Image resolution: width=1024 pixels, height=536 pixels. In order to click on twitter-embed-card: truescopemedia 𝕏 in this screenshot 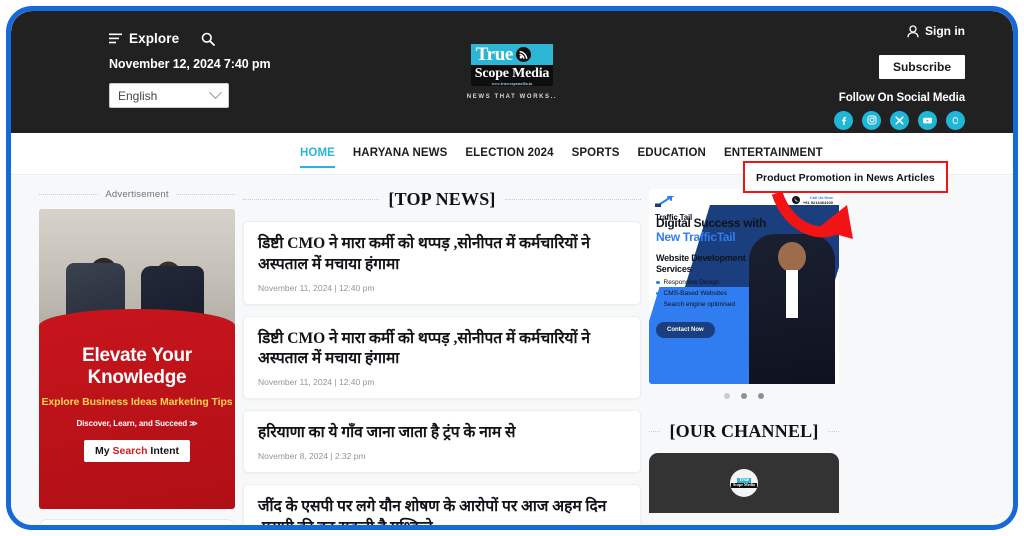, I will do `click(137, 522)`.